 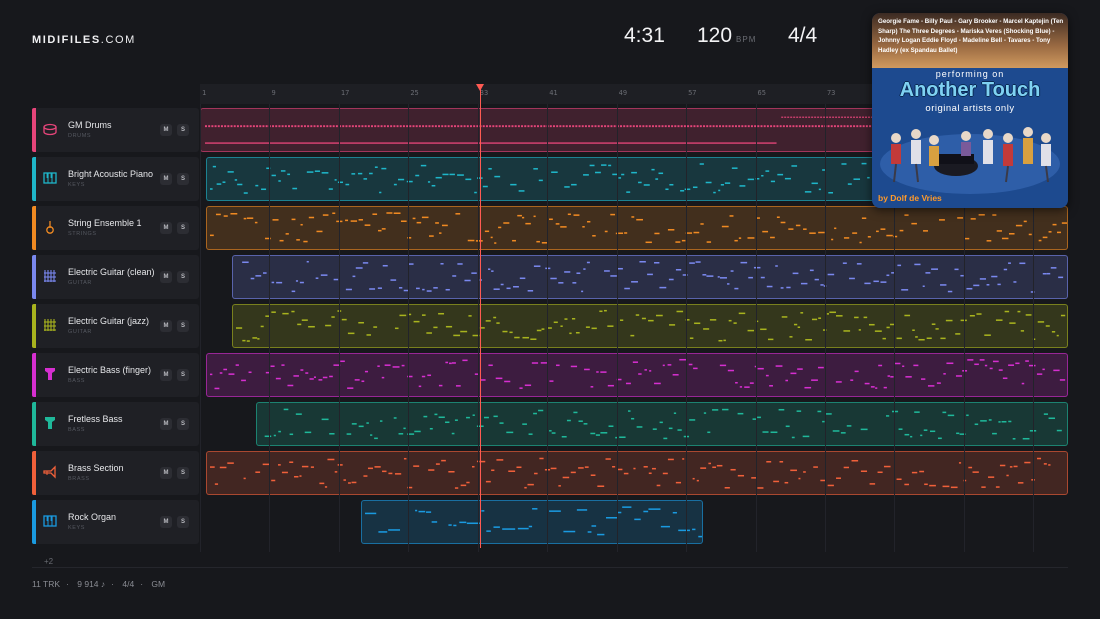 I want to click on playhead, so click(x=480, y=316).